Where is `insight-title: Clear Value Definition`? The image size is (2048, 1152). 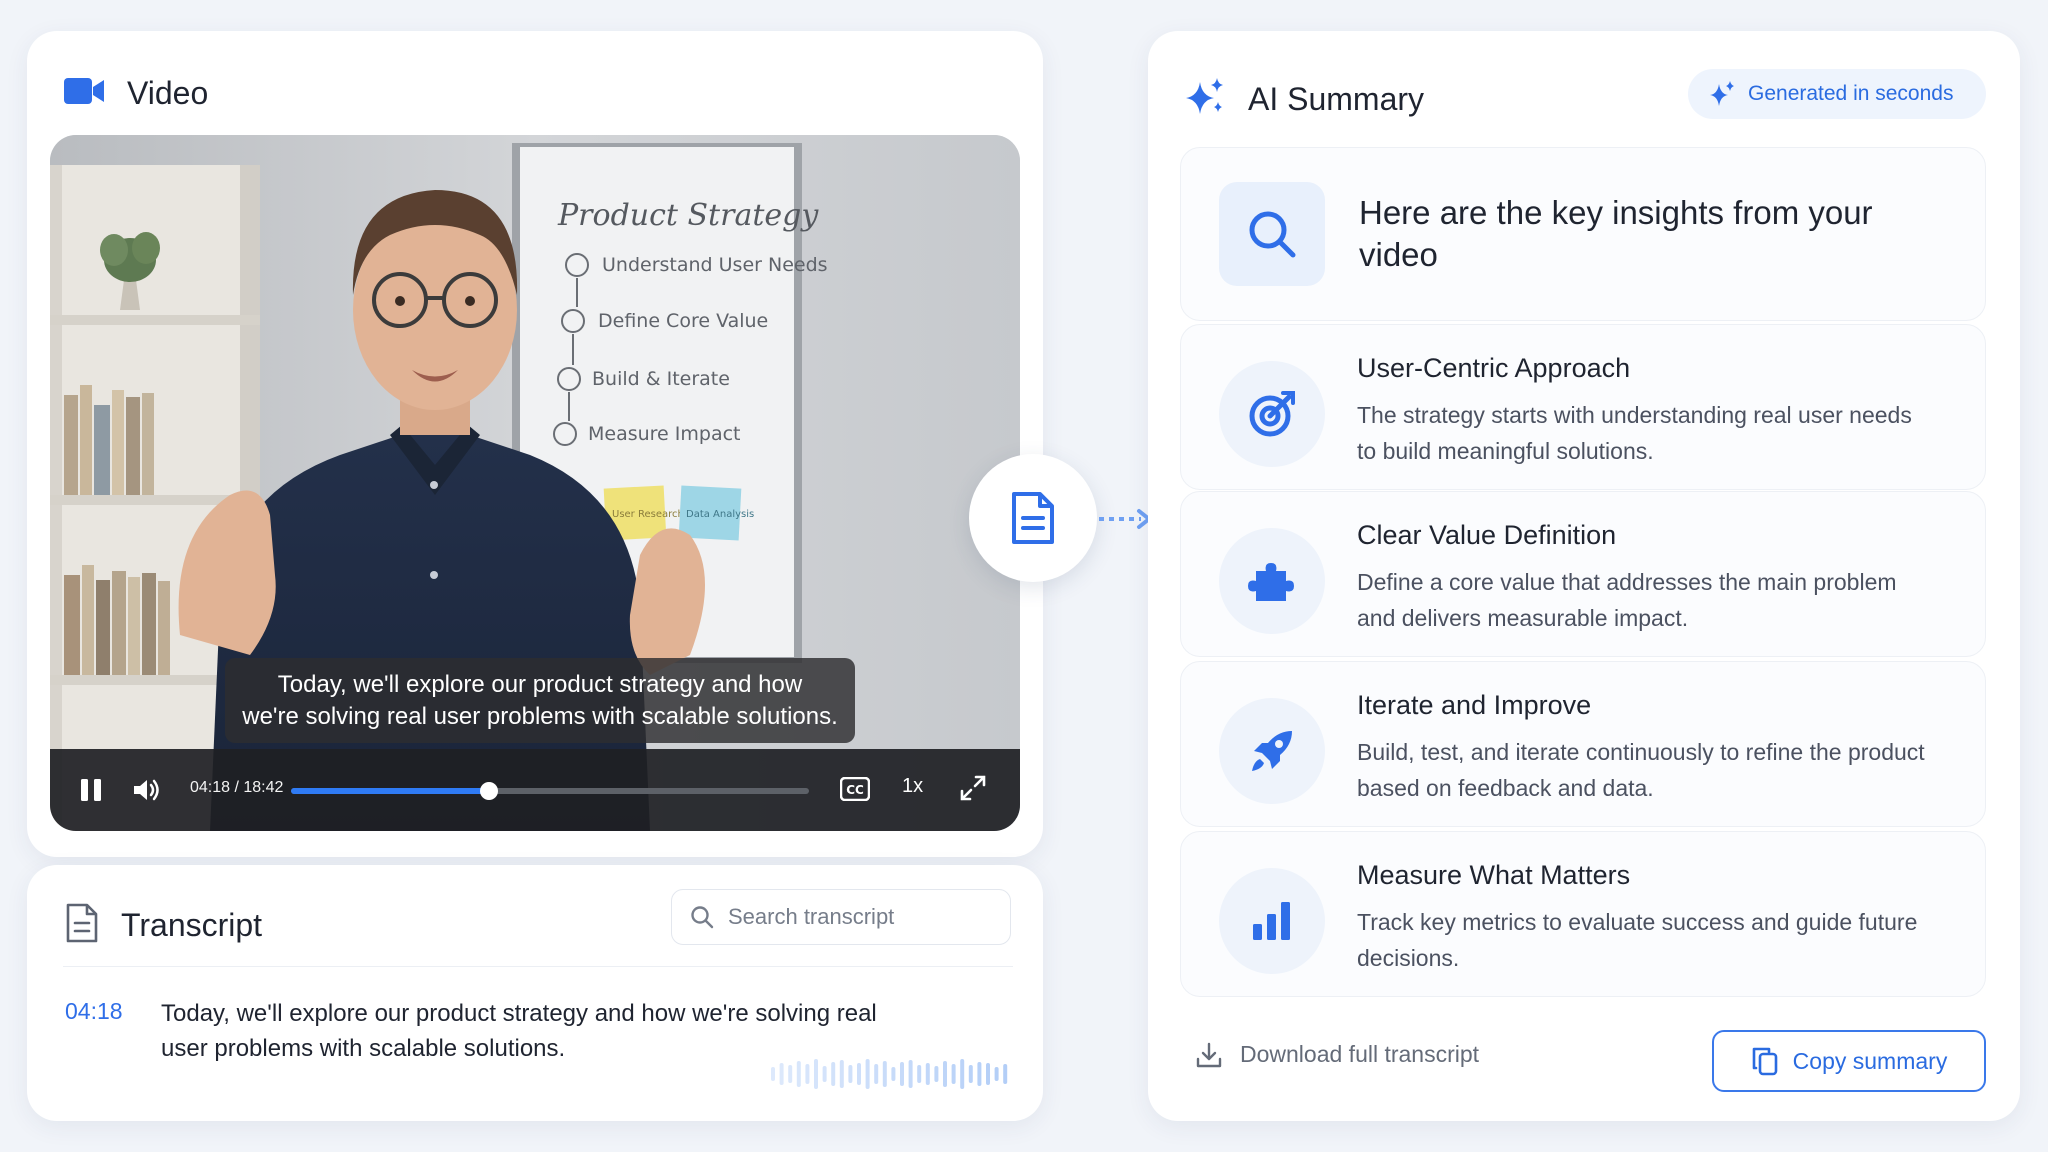
insight-title: Clear Value Definition is located at coordinates (1487, 535).